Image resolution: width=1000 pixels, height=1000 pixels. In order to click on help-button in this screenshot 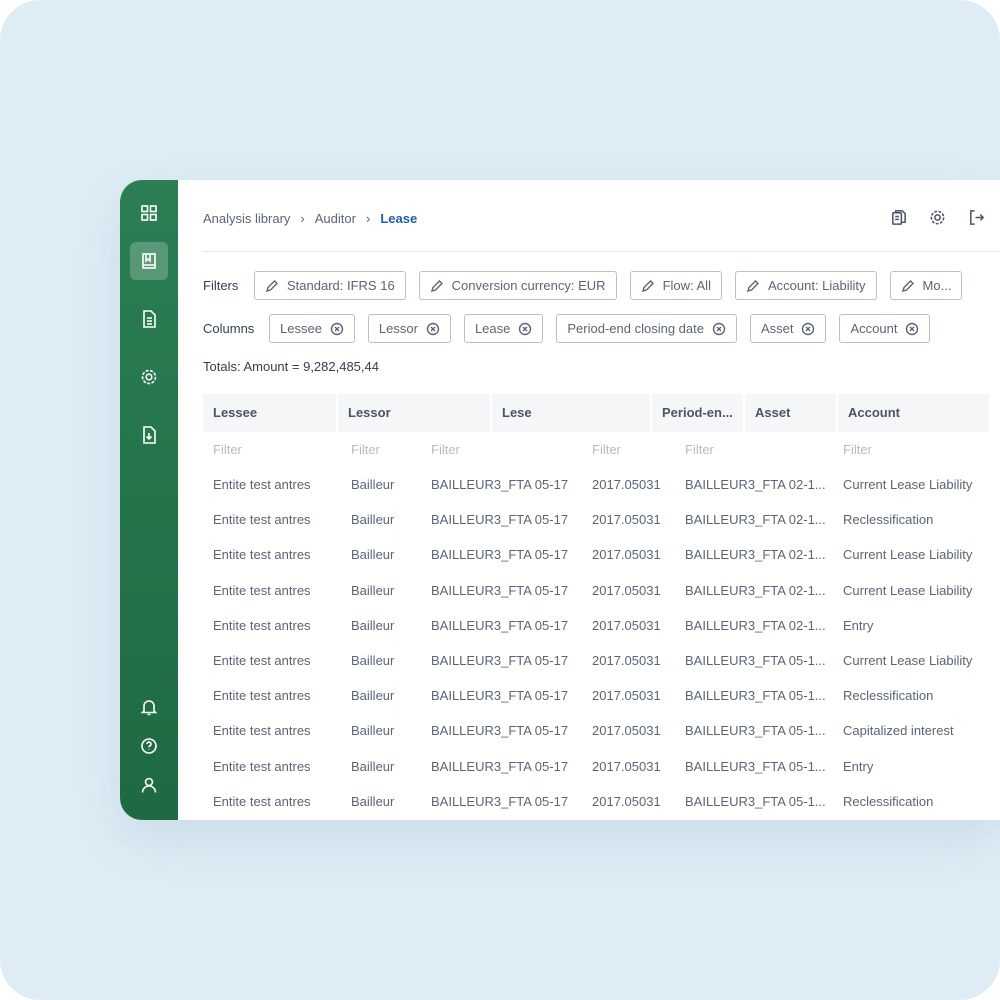, I will do `click(149, 746)`.